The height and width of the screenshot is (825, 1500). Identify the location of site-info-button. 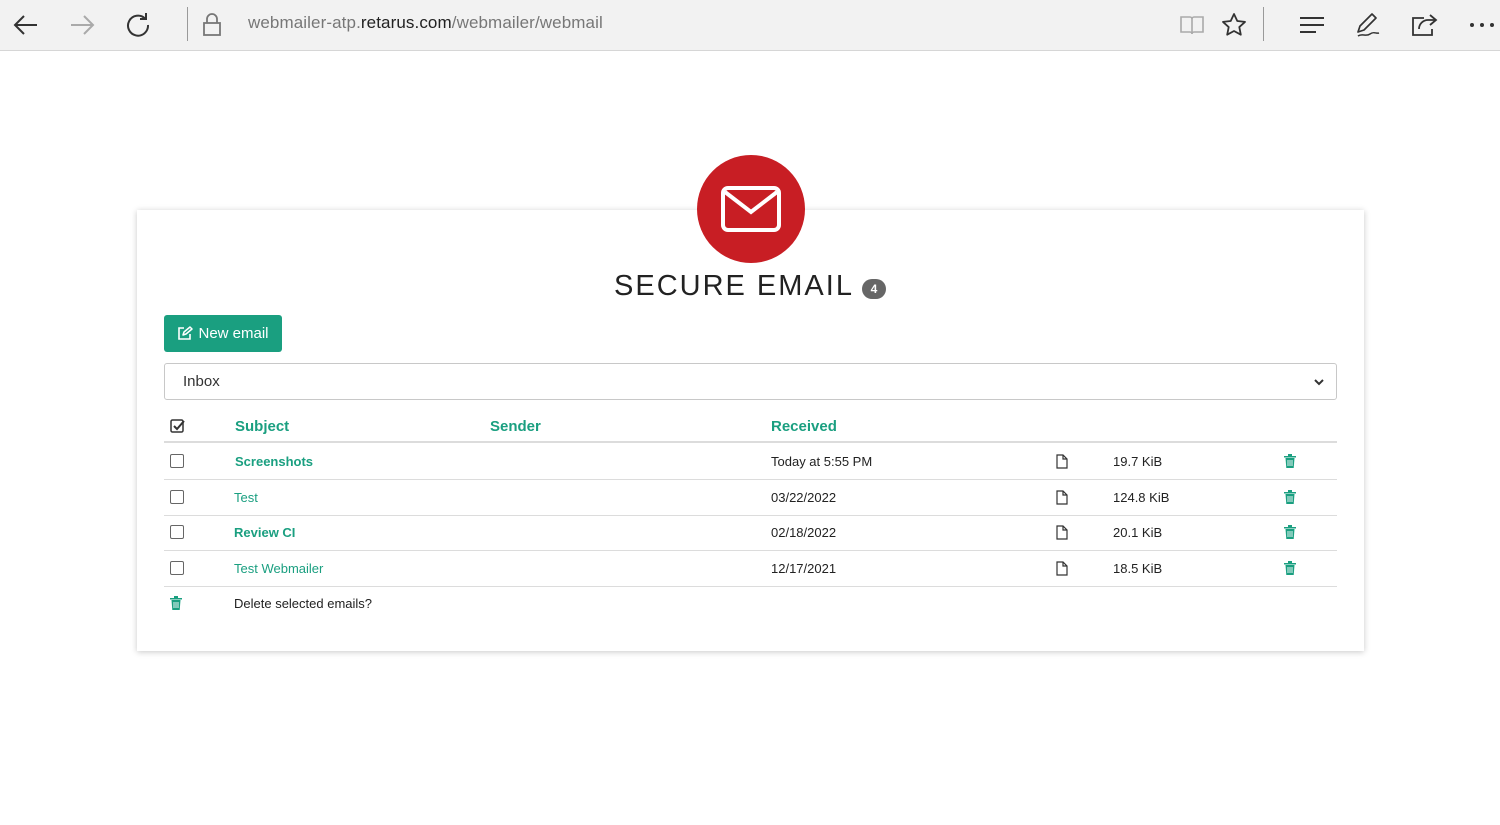
(212, 25).